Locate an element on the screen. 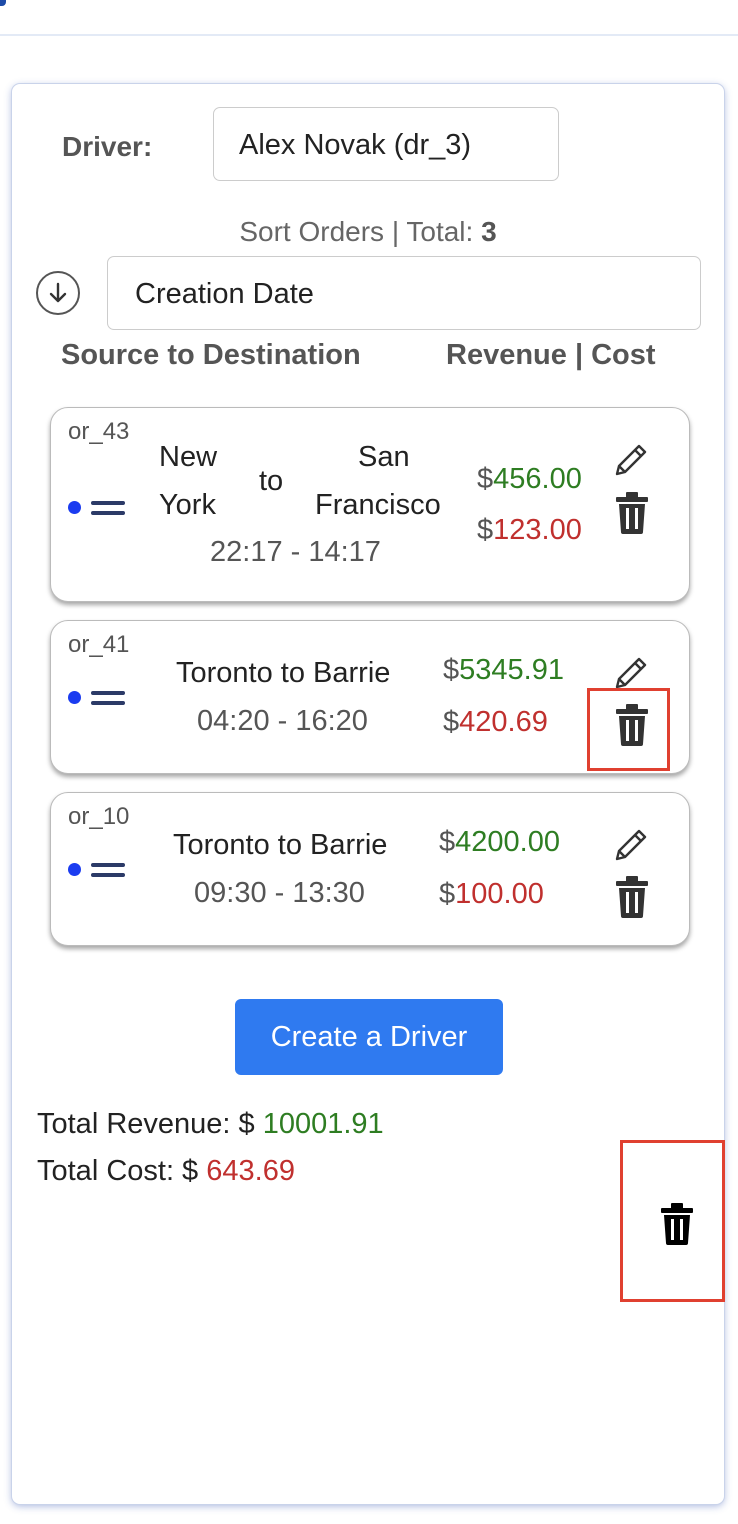  source-line-1: New is located at coordinates (188, 457).